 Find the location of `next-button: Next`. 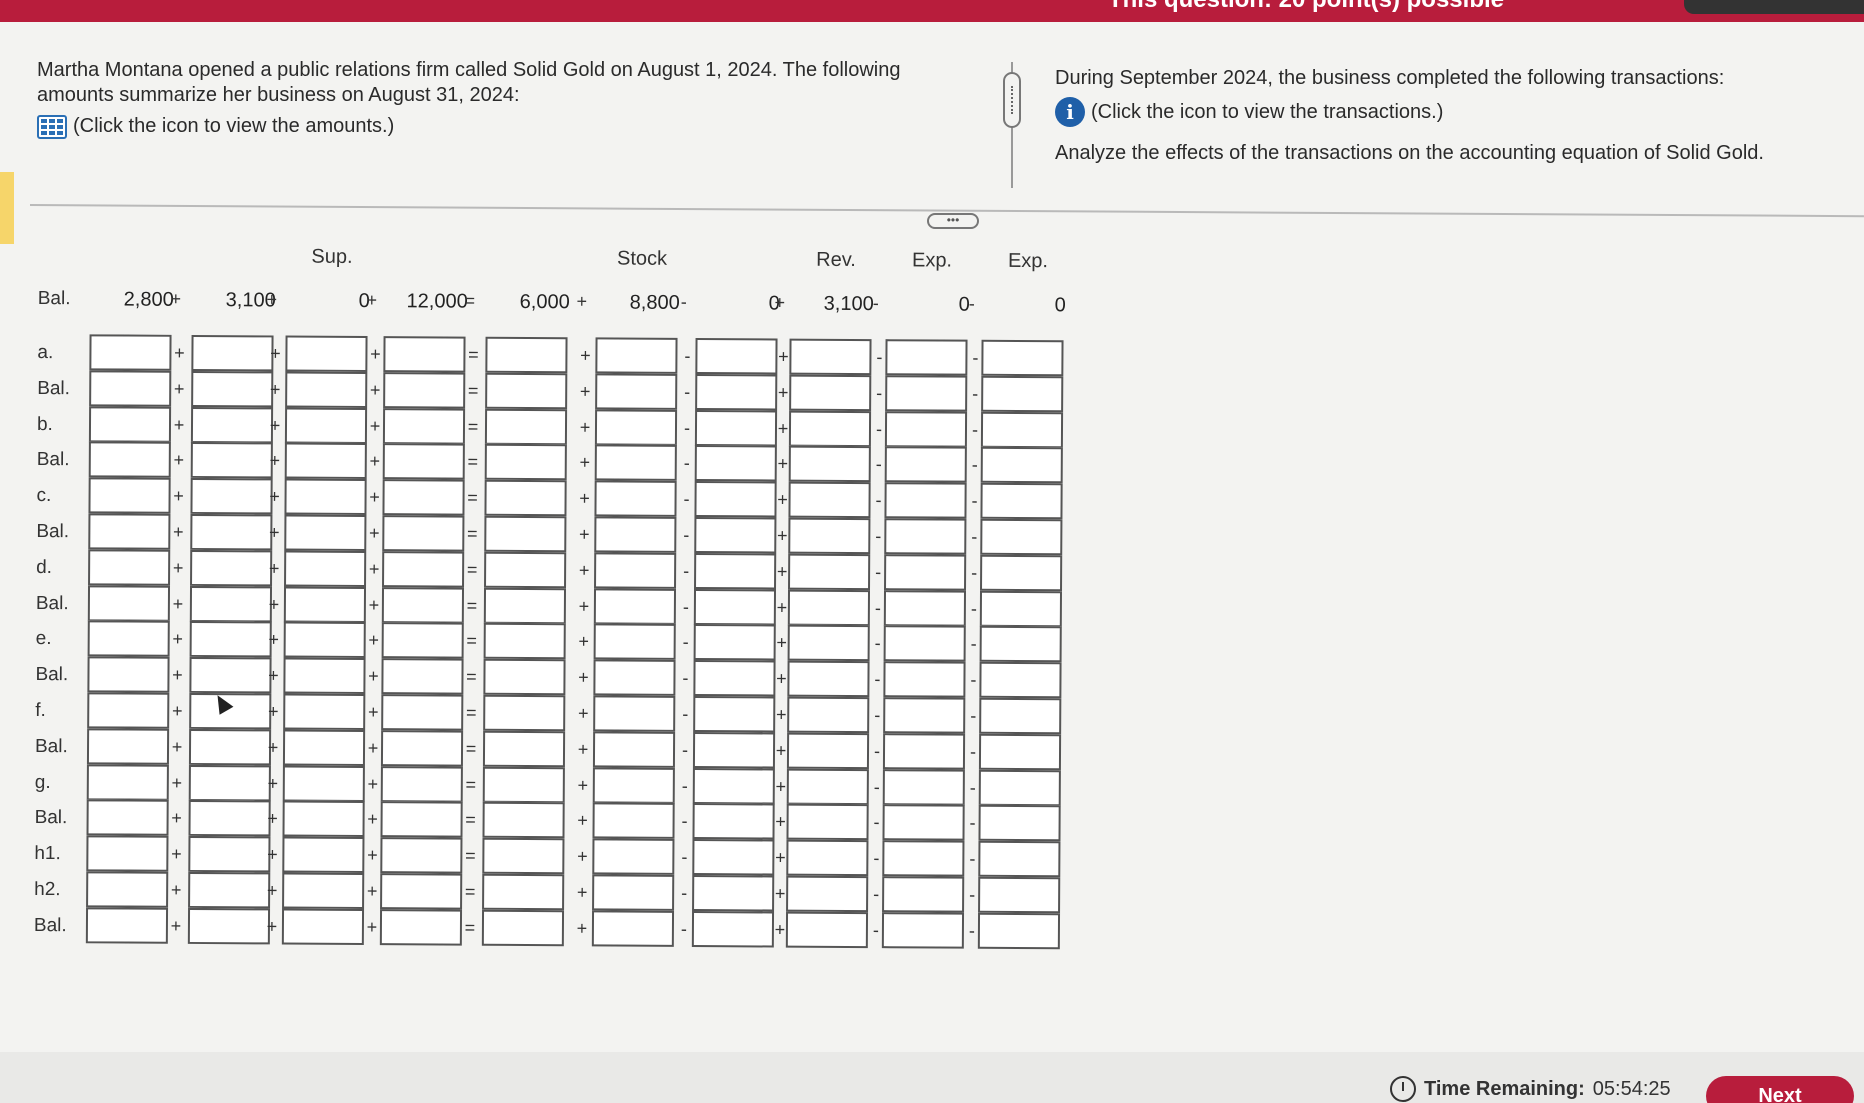

next-button: Next is located at coordinates (1780, 1089).